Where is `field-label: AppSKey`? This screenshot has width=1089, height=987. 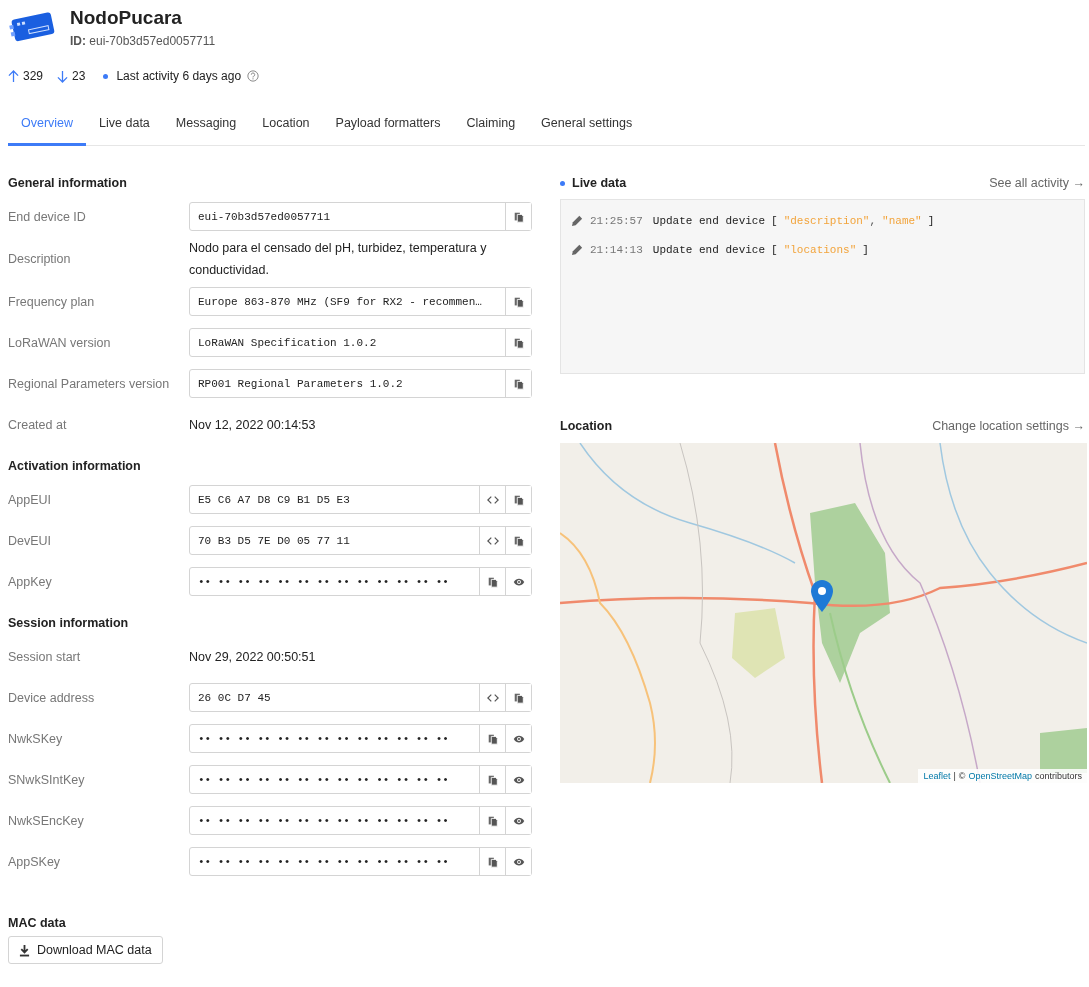 field-label: AppSKey is located at coordinates (35, 861).